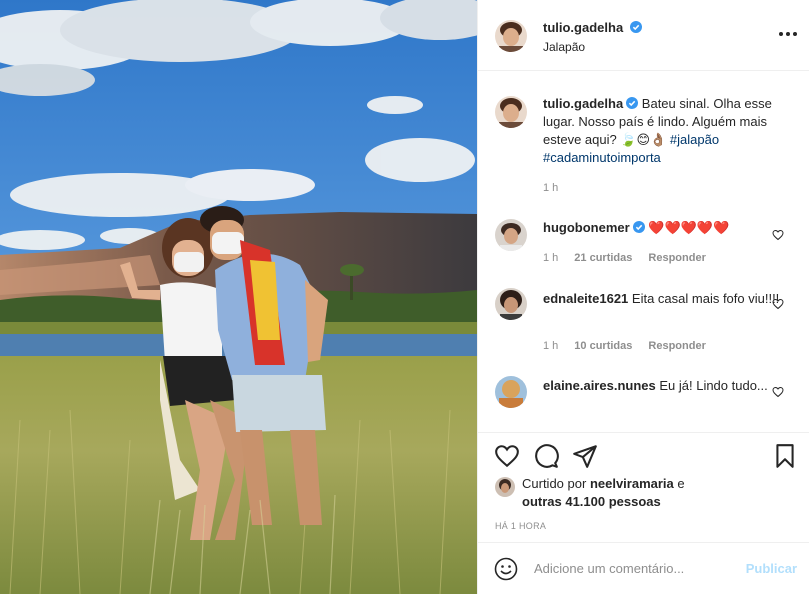  I want to click on comment-composer: Publicar, so click(643, 568).